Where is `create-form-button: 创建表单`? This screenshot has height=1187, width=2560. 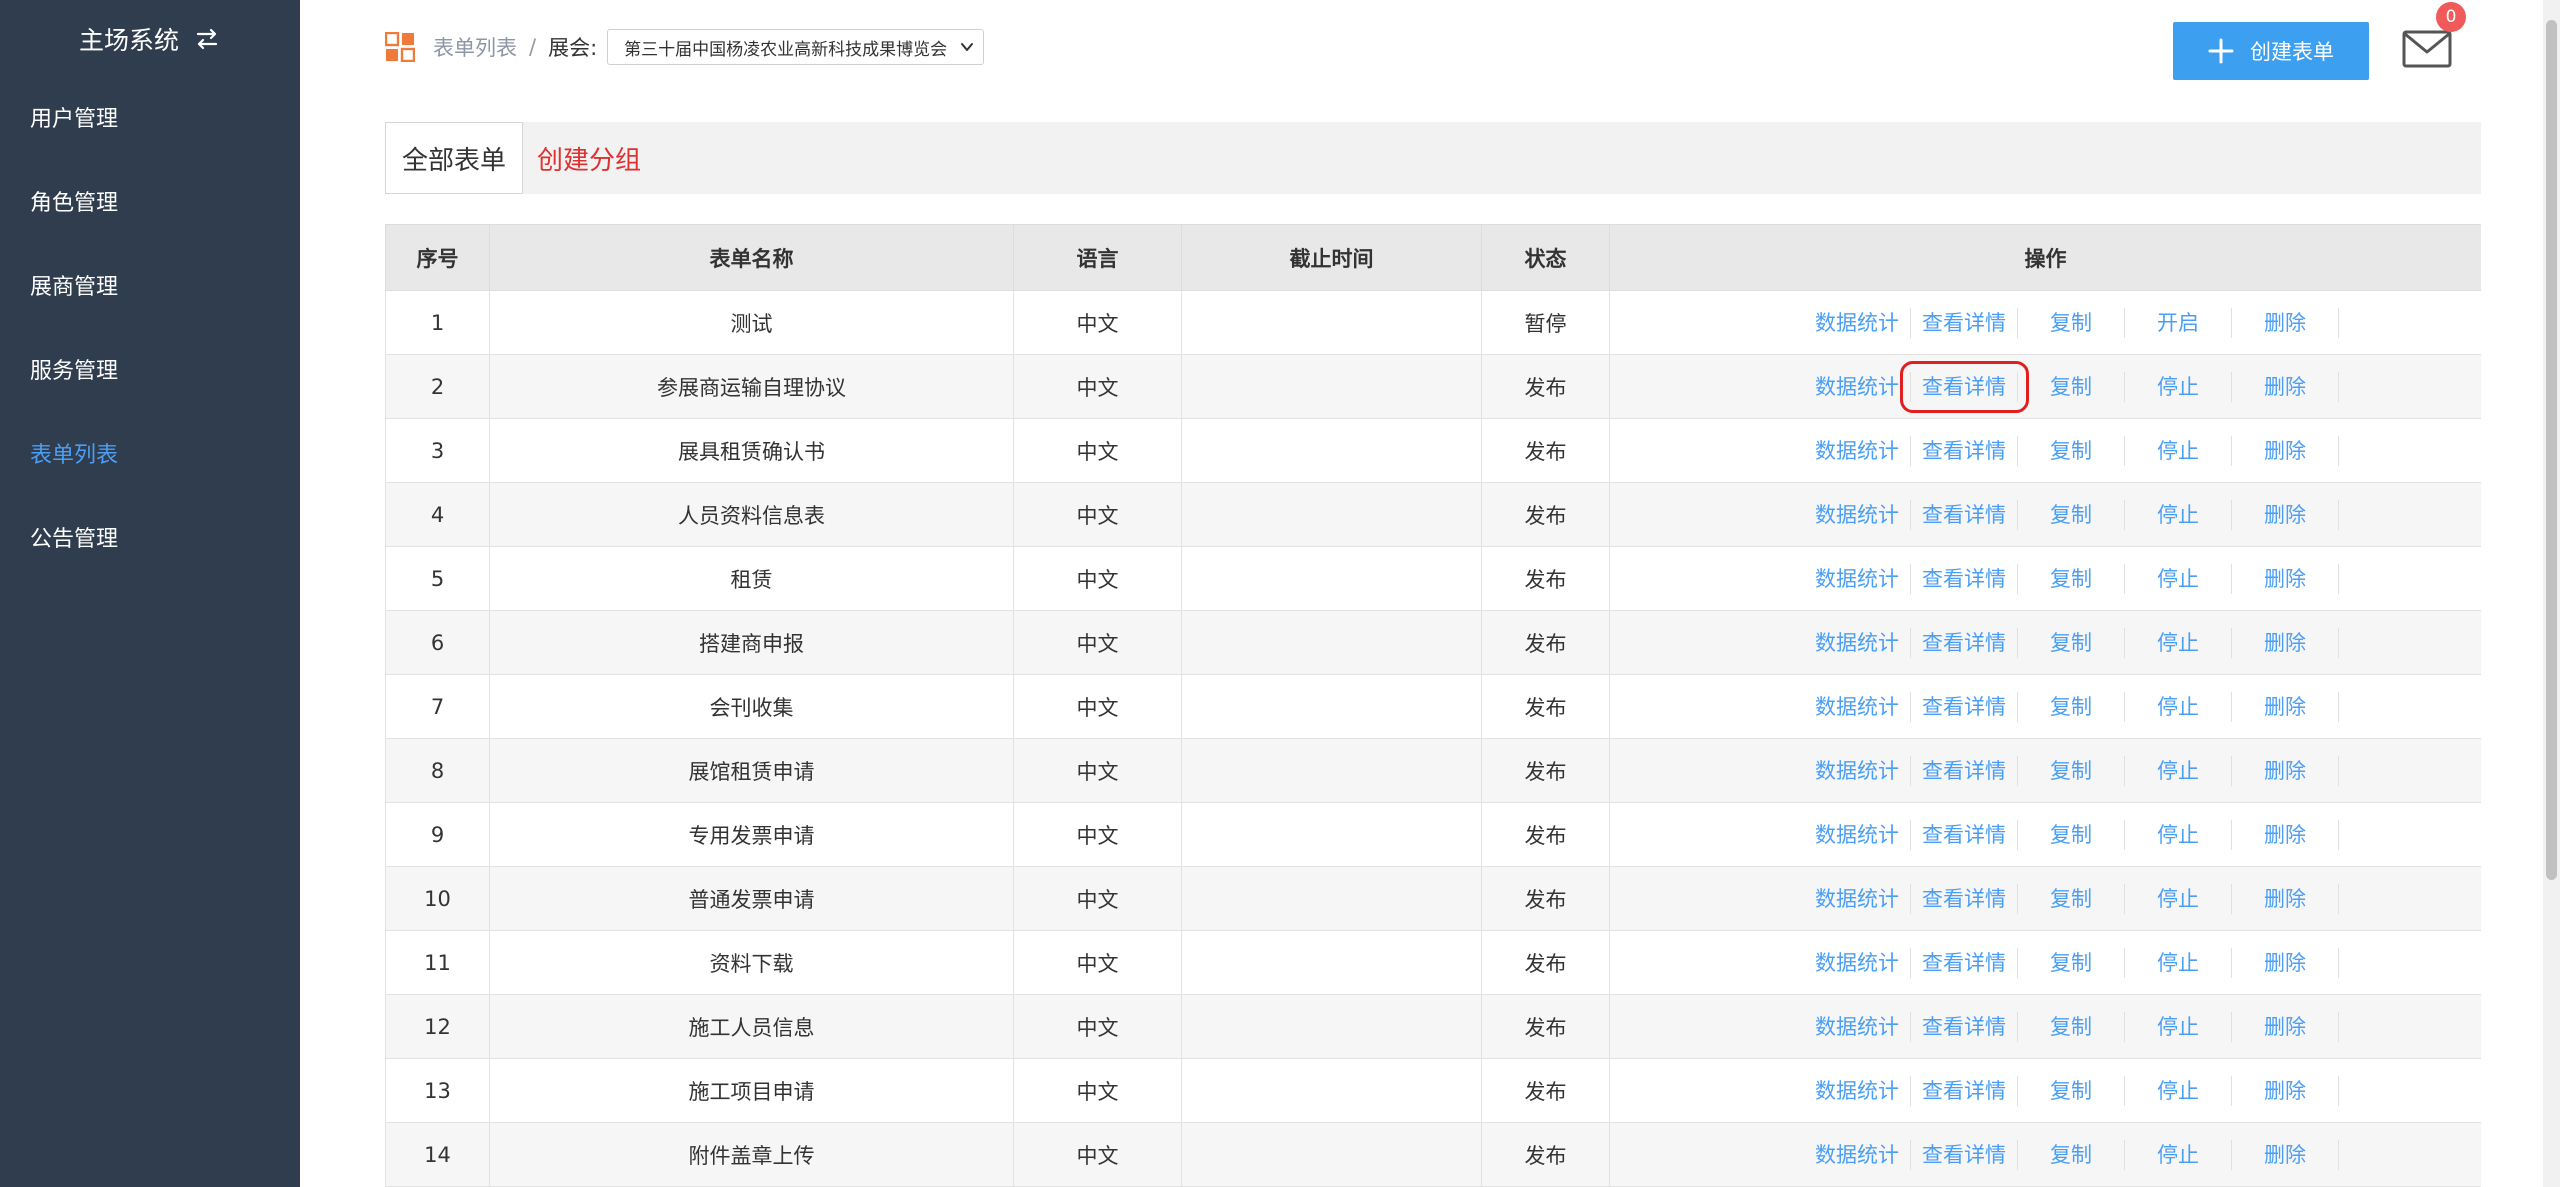 create-form-button: 创建表单 is located at coordinates (2271, 51).